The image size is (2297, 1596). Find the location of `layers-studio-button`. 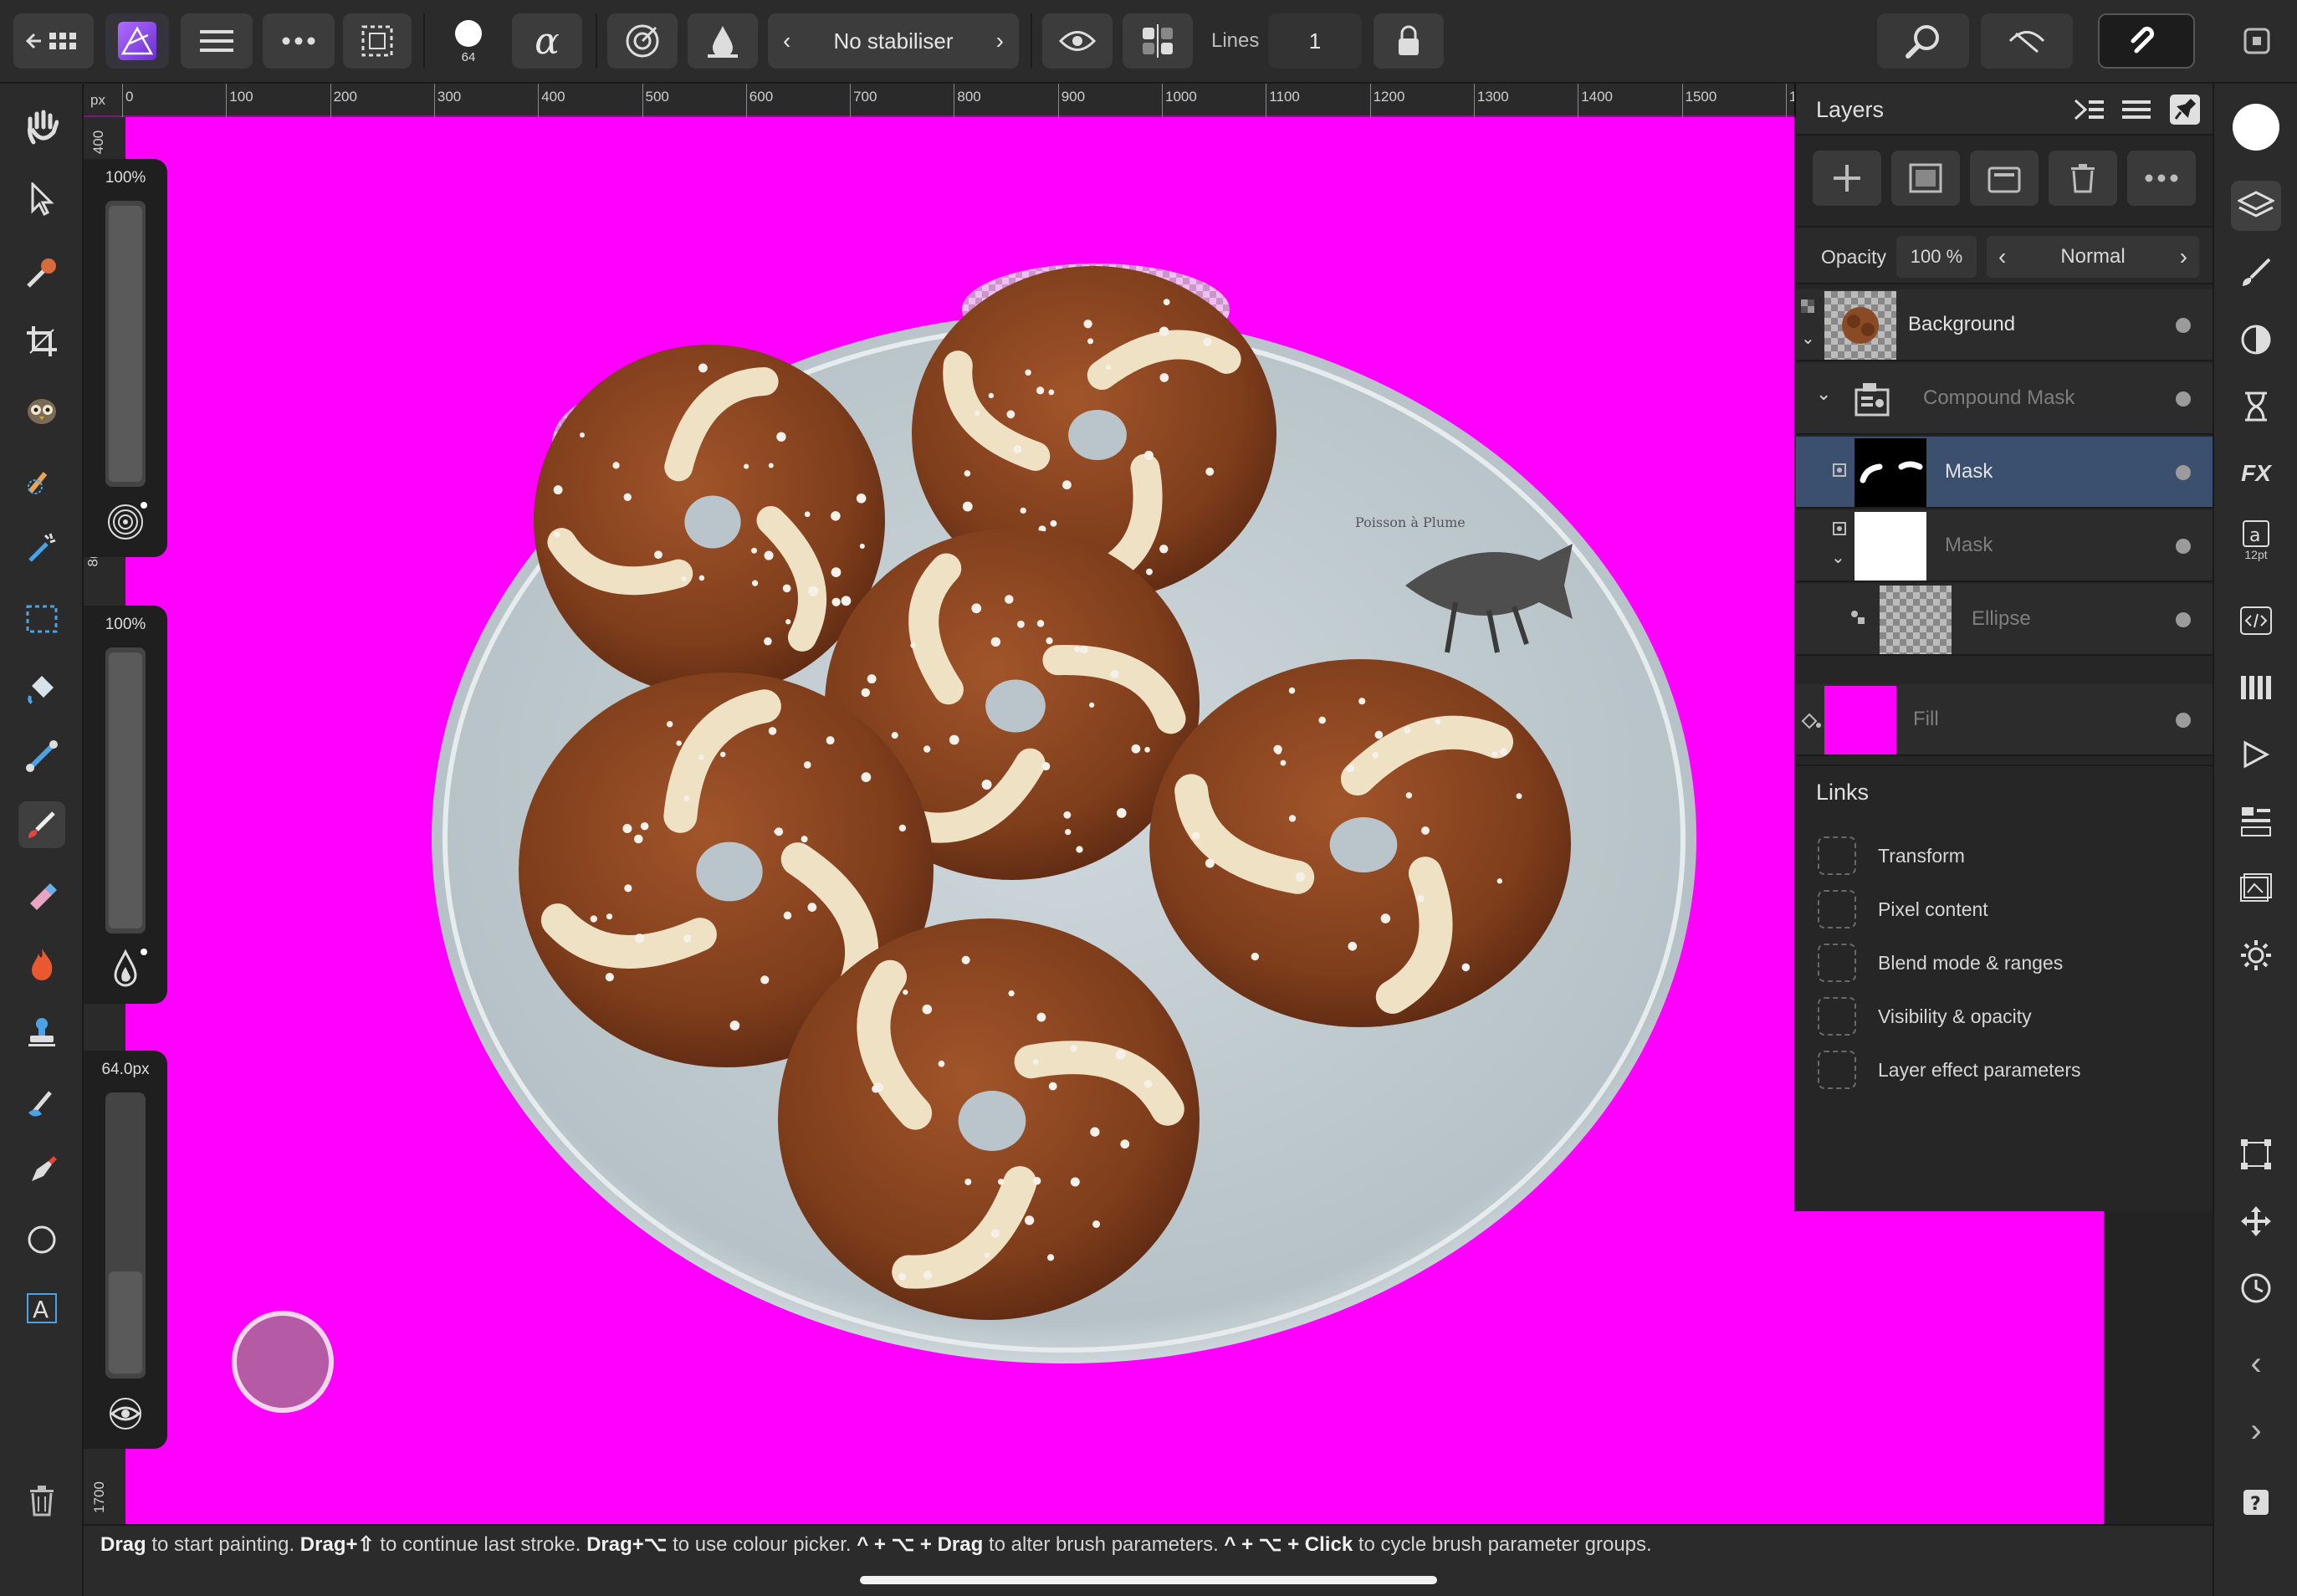

layers-studio-button is located at coordinates (2256, 206).